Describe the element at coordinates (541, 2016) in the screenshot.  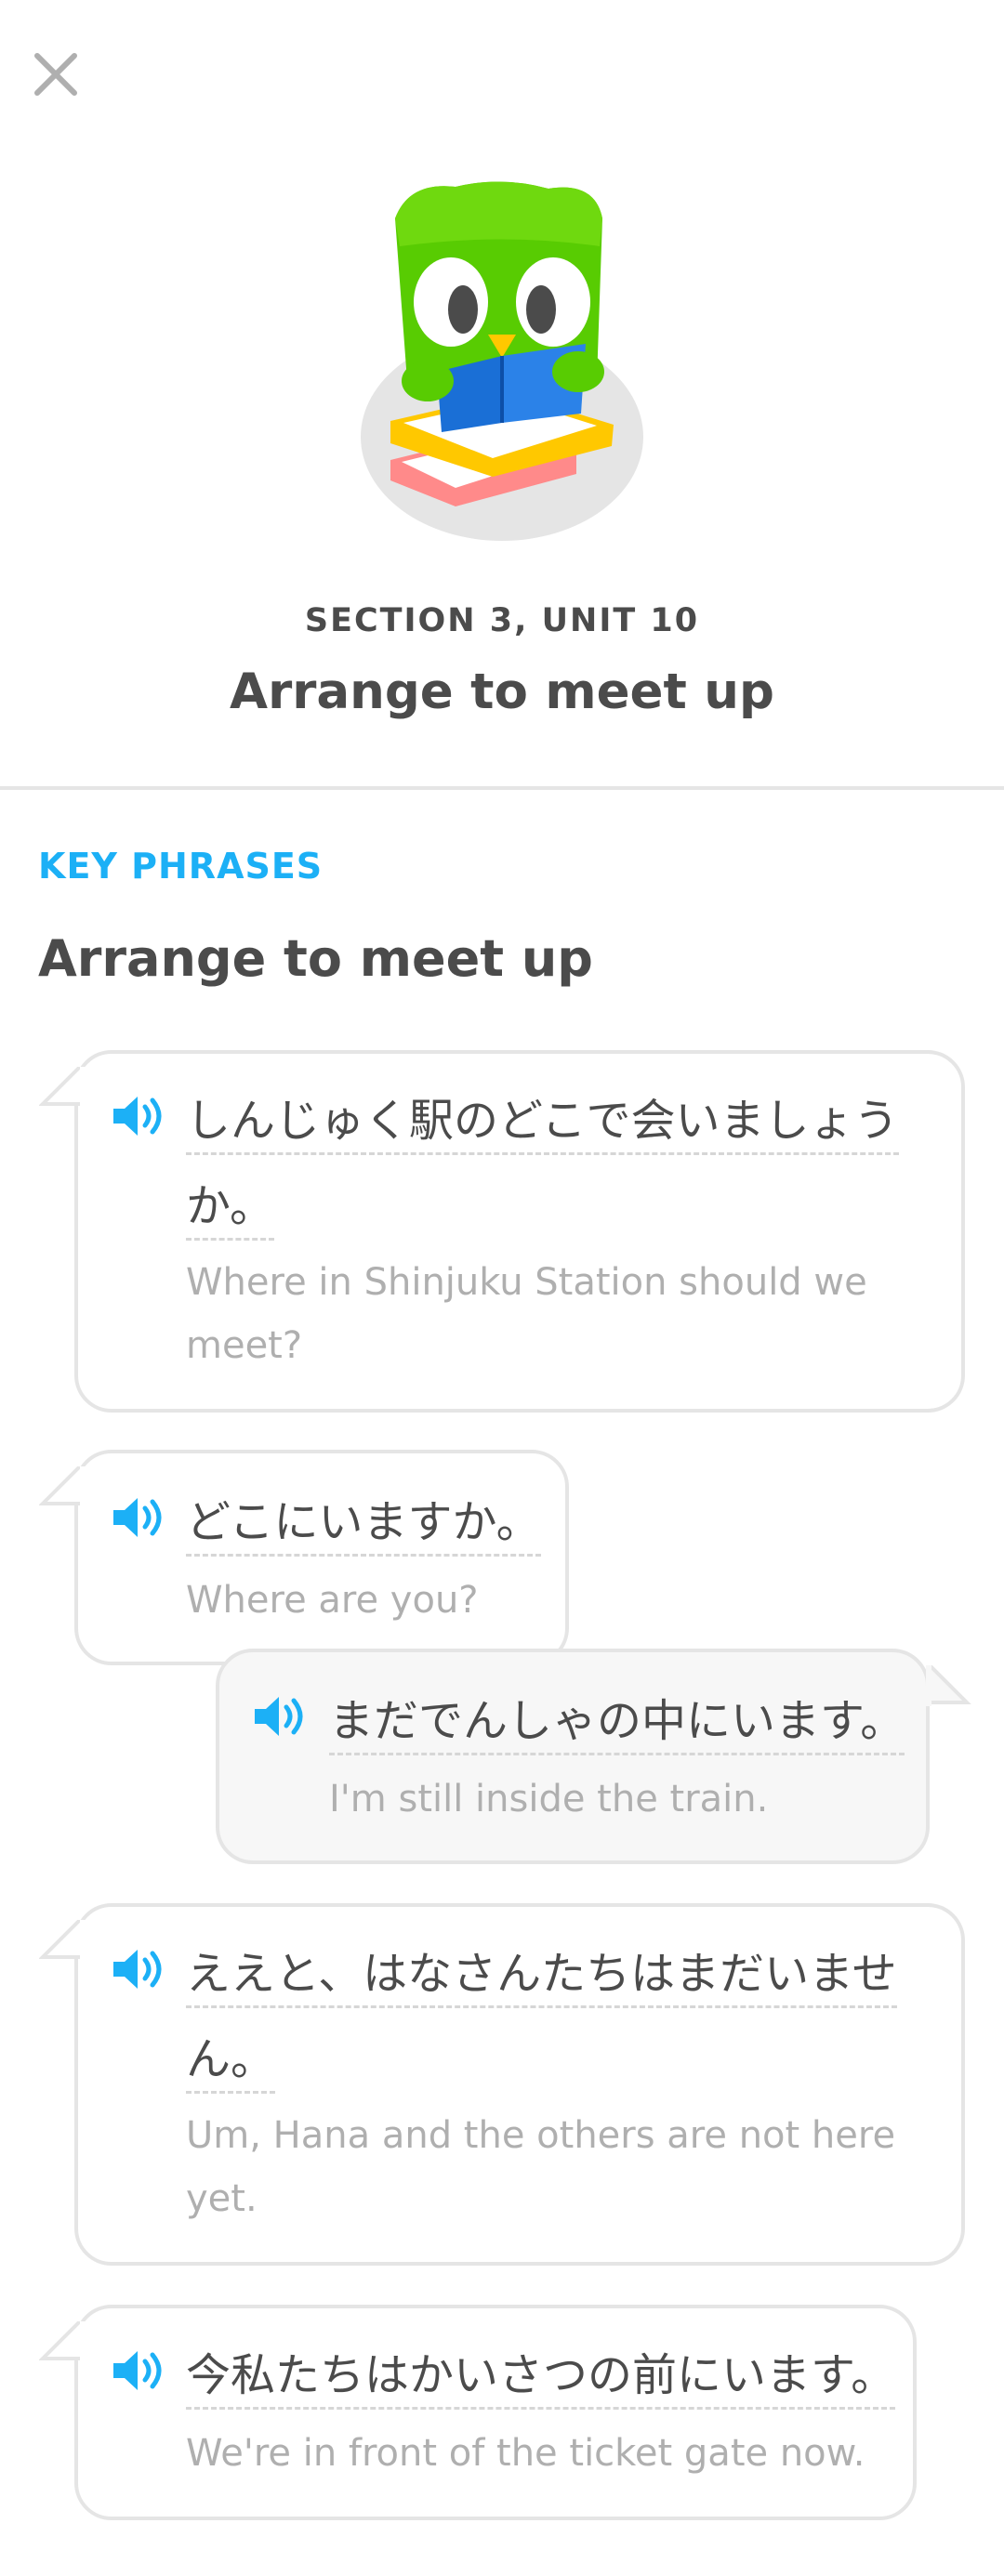
I see `phrase-japanese: ええと、はなさんたちはまだいませ ん。` at that location.